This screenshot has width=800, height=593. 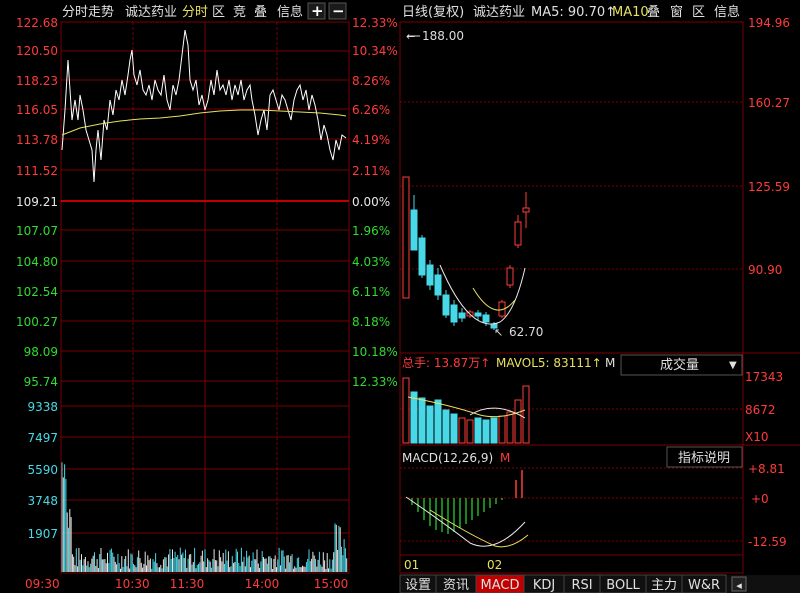 What do you see at coordinates (760, 410) in the screenshot?
I see `volume-label: 8672` at bounding box center [760, 410].